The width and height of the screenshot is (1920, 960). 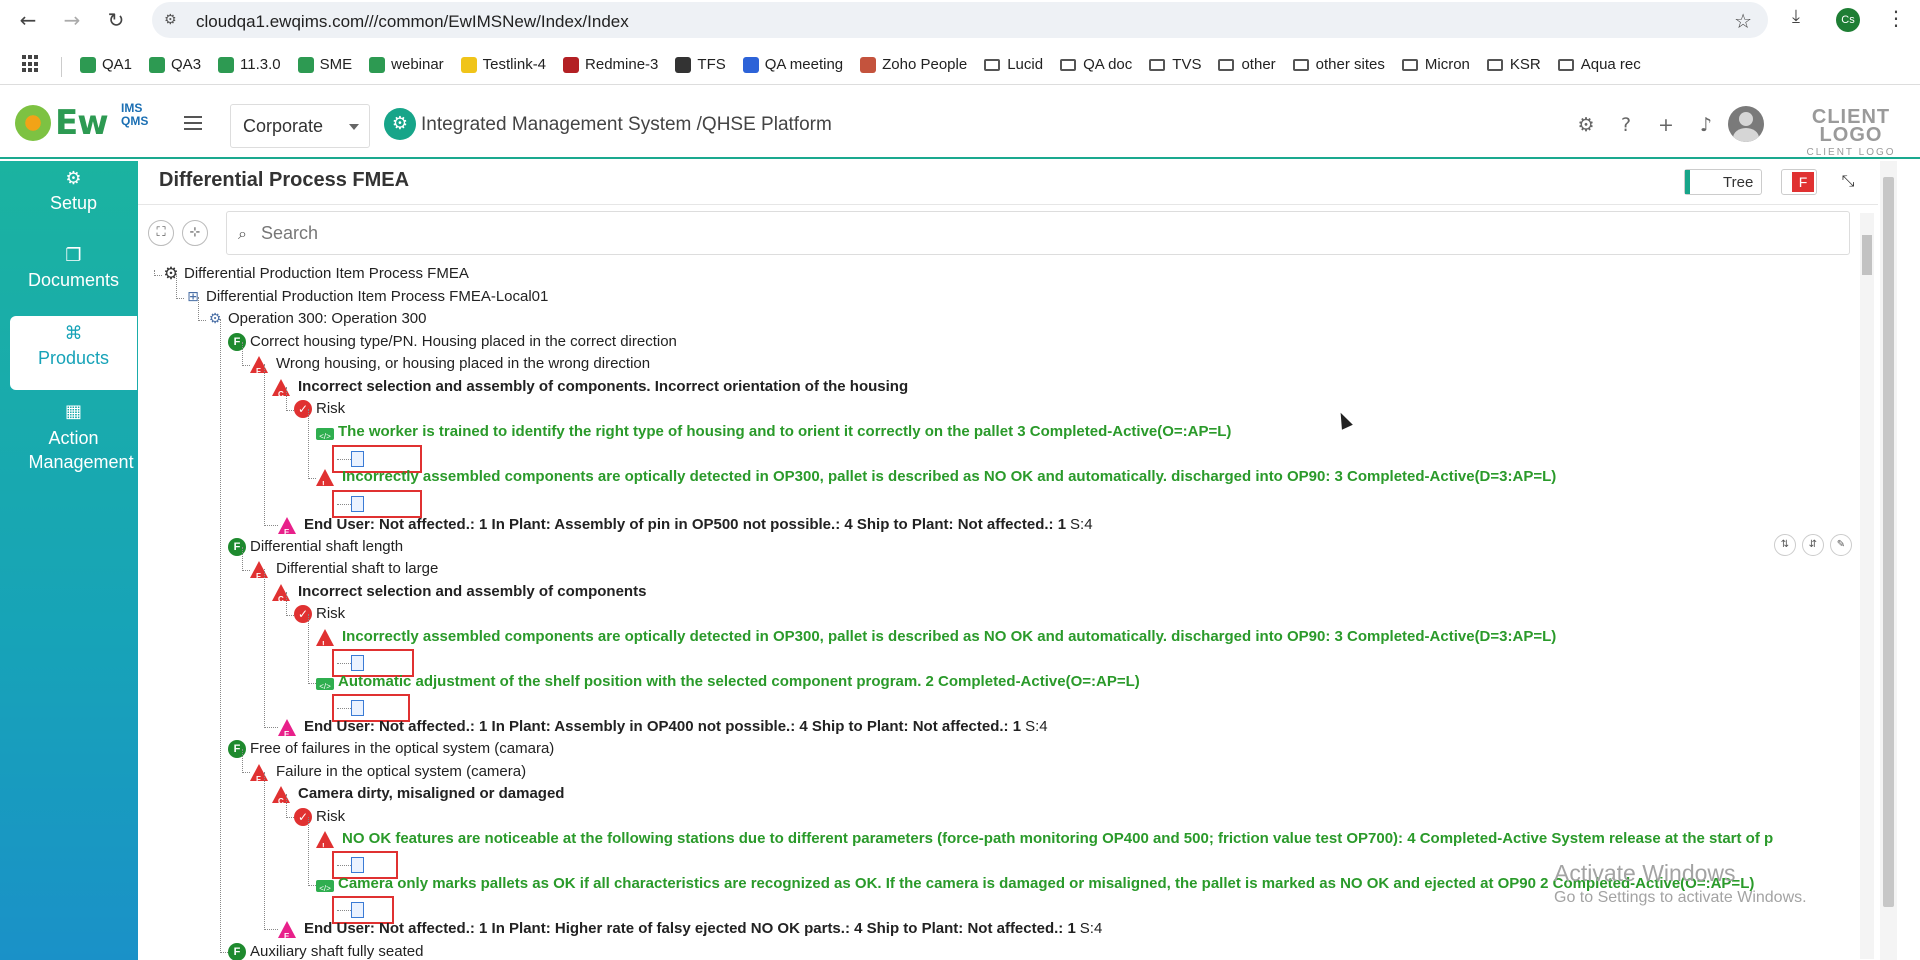 What do you see at coordinates (1867, 255) in the screenshot?
I see `tree-scrollbar-thumb` at bounding box center [1867, 255].